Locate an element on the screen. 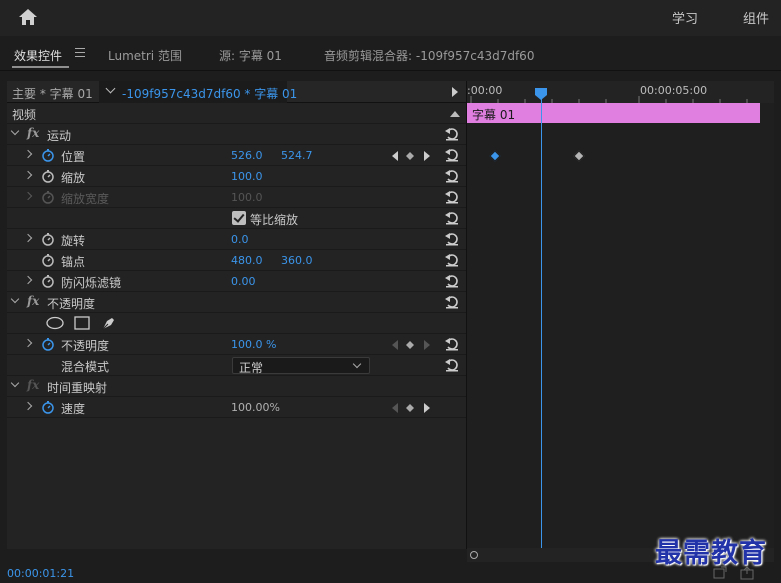 The image size is (781, 583). opacity-effect-row: fx 不透明度 is located at coordinates (237, 302).